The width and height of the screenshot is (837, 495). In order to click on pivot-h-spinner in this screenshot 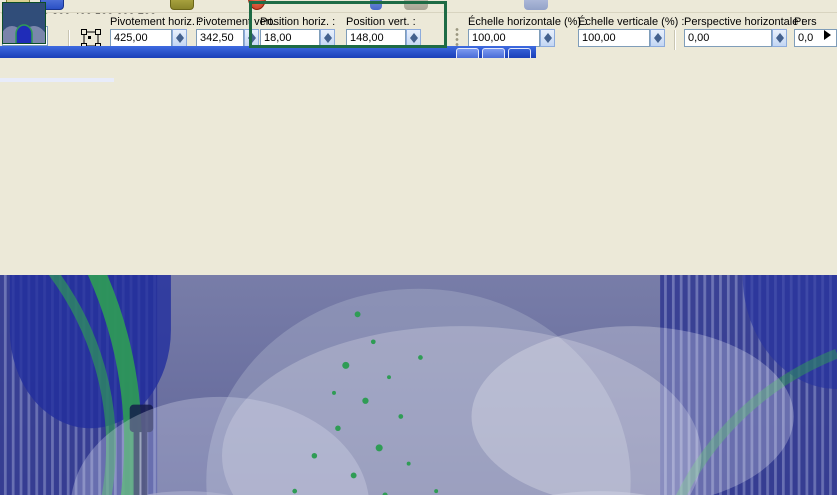, I will do `click(179, 38)`.